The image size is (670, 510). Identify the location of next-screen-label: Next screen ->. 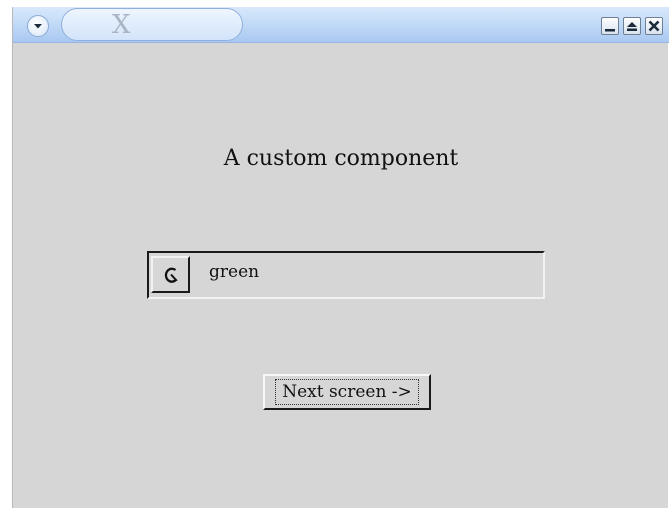
(347, 392).